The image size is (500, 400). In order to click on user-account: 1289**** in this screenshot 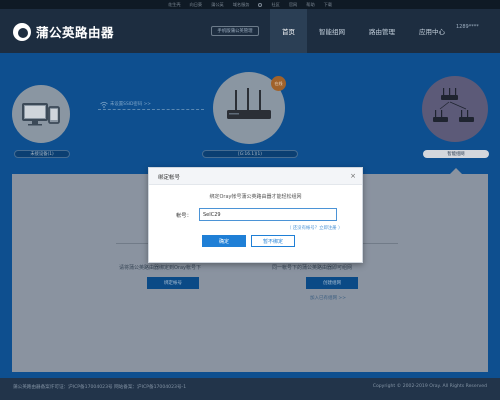, I will do `click(467, 27)`.